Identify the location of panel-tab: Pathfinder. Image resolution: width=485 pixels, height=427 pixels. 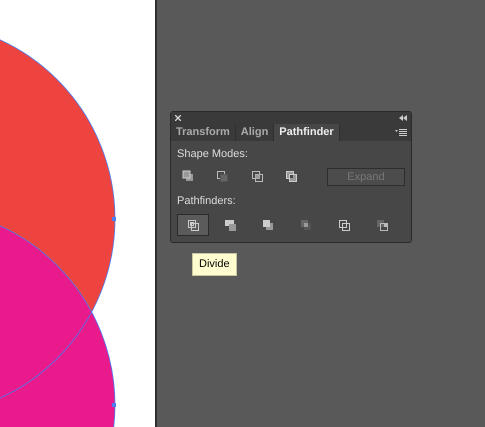
(307, 132).